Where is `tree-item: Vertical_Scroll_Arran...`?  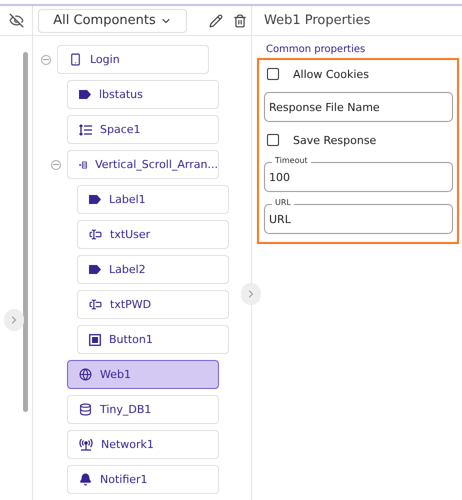 tree-item: Vertical_Scroll_Arran... is located at coordinates (143, 164).